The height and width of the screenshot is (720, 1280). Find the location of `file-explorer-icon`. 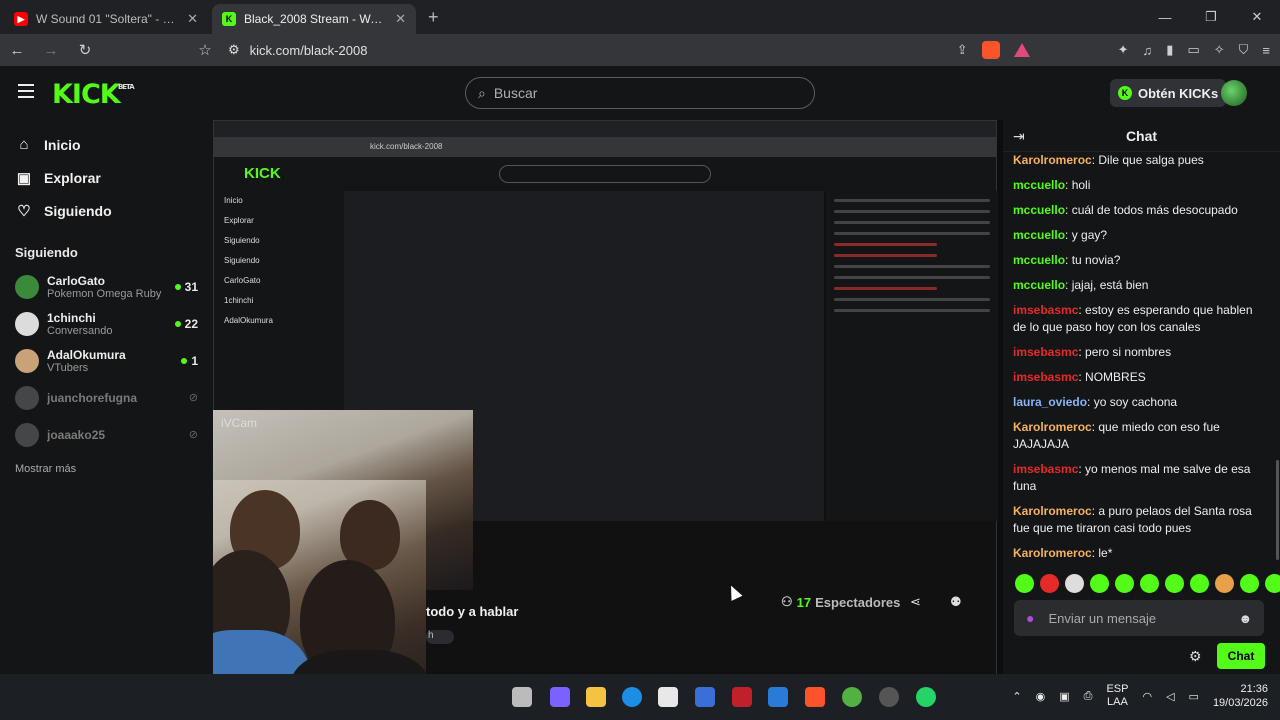

file-explorer-icon is located at coordinates (596, 697).